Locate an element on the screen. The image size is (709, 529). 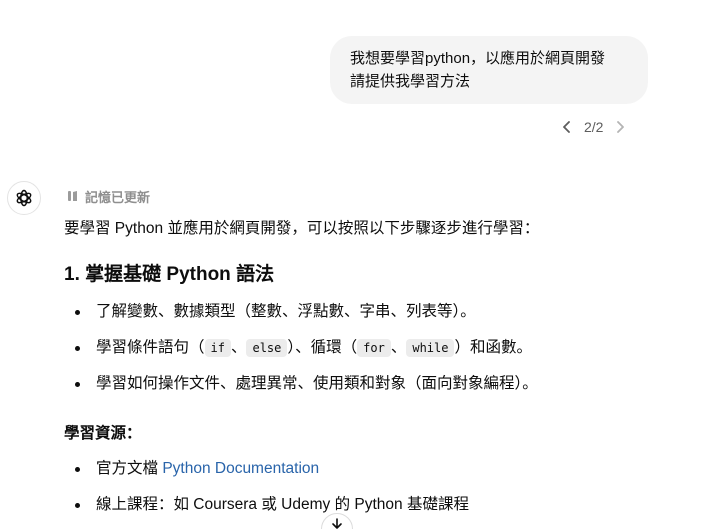
arrow-down-icon is located at coordinates (337, 523).